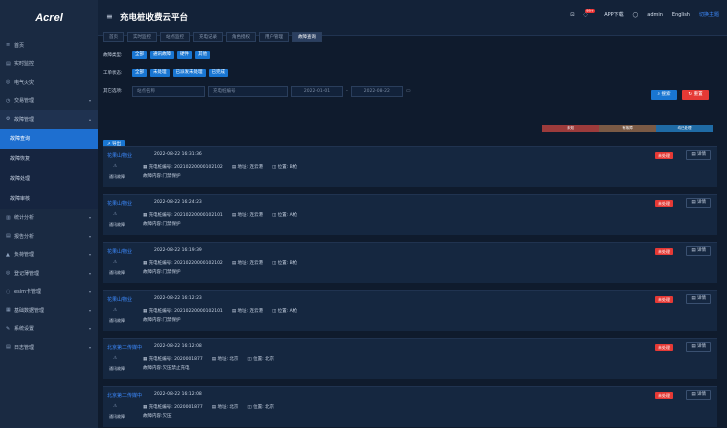 This screenshot has height=428, width=727. I want to click on fault-desc: 故障内容:门禁保护, so click(162, 272).